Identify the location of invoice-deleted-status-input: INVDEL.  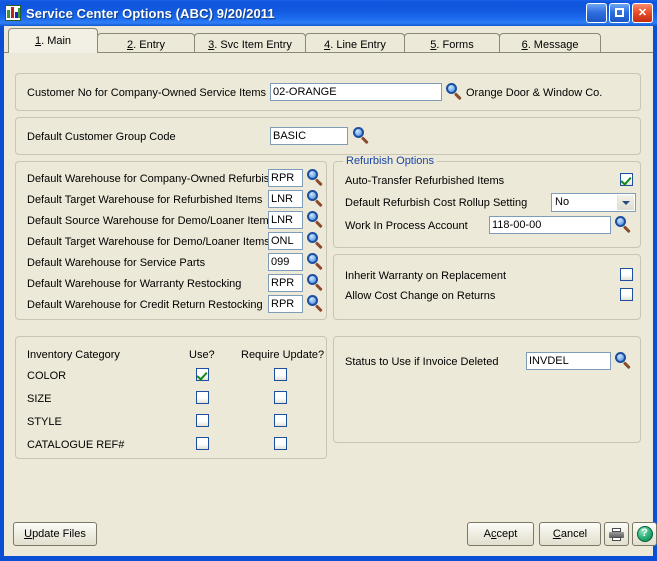
(568, 361).